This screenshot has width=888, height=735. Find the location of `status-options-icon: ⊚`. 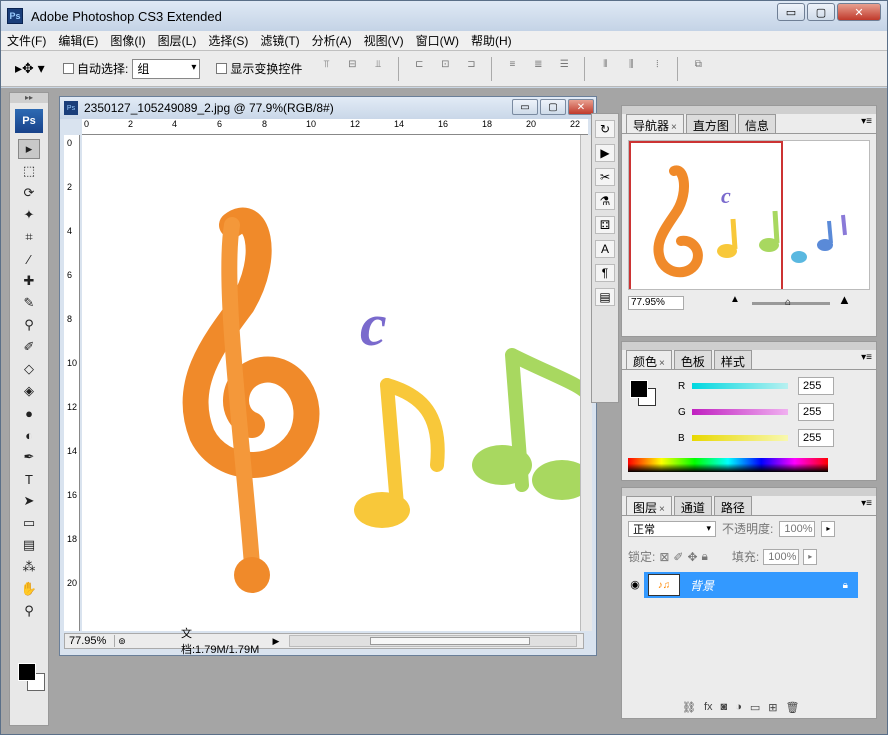

status-options-icon: ⊚ is located at coordinates (122, 641).